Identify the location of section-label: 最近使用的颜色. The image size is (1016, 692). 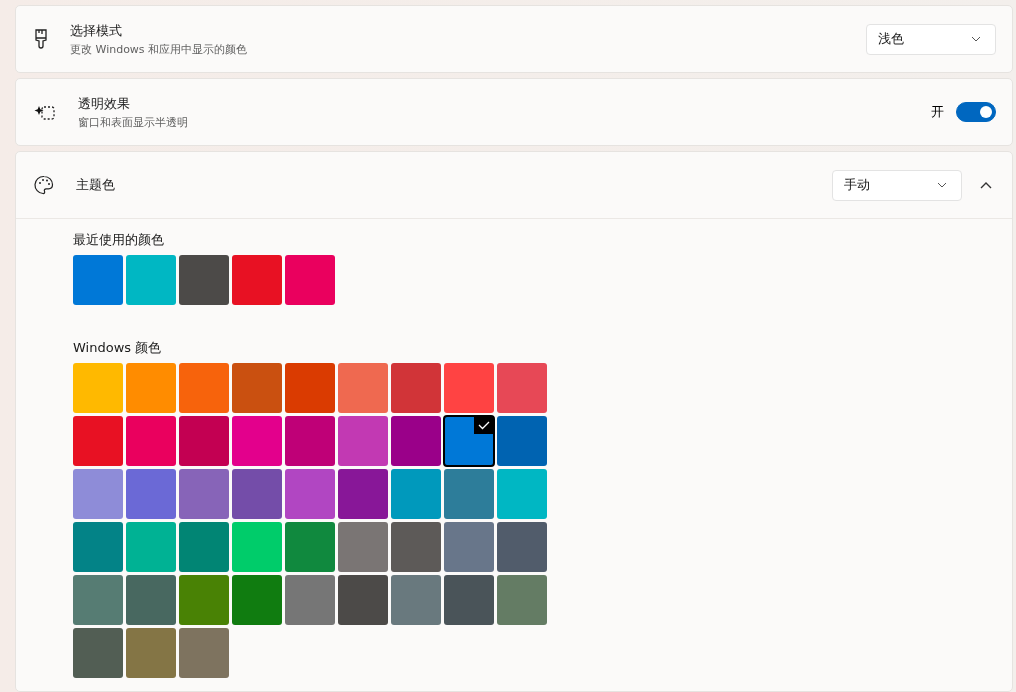
(119, 240).